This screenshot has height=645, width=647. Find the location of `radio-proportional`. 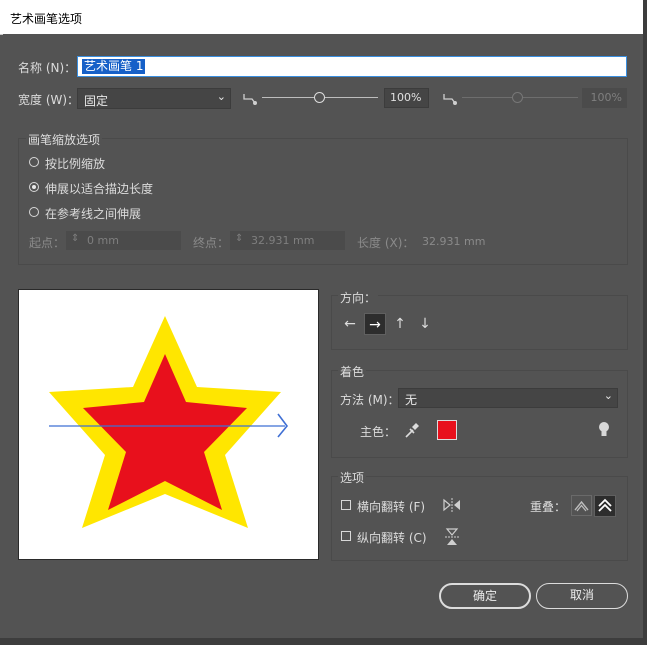

radio-proportional is located at coordinates (34, 162).